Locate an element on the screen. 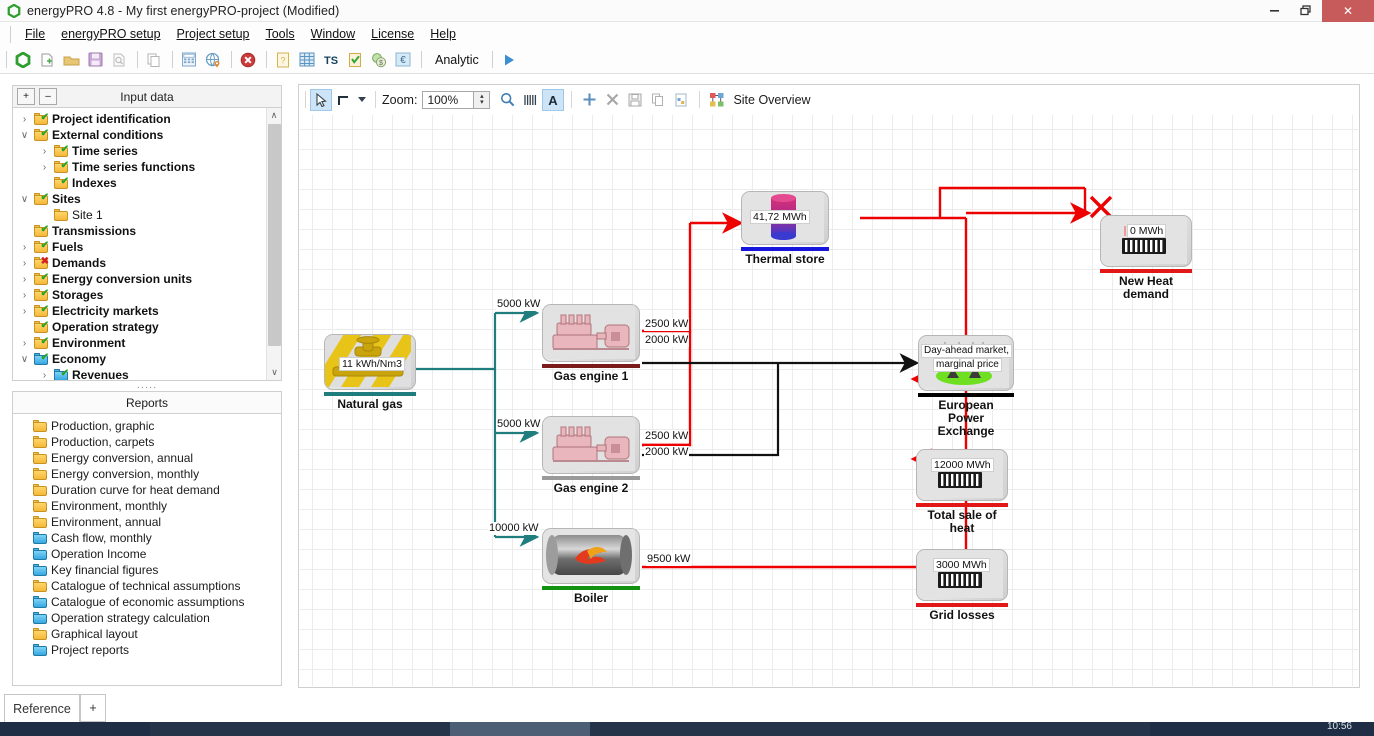 This screenshot has height=736, width=1374. node-boiler: Boiler is located at coordinates (591, 566).